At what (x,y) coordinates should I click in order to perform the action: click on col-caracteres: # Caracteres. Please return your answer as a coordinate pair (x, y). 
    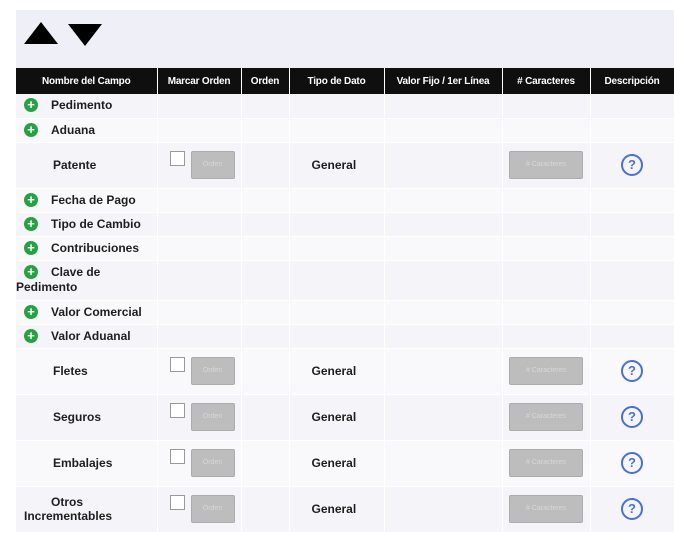
    Looking at the image, I should click on (546, 81).